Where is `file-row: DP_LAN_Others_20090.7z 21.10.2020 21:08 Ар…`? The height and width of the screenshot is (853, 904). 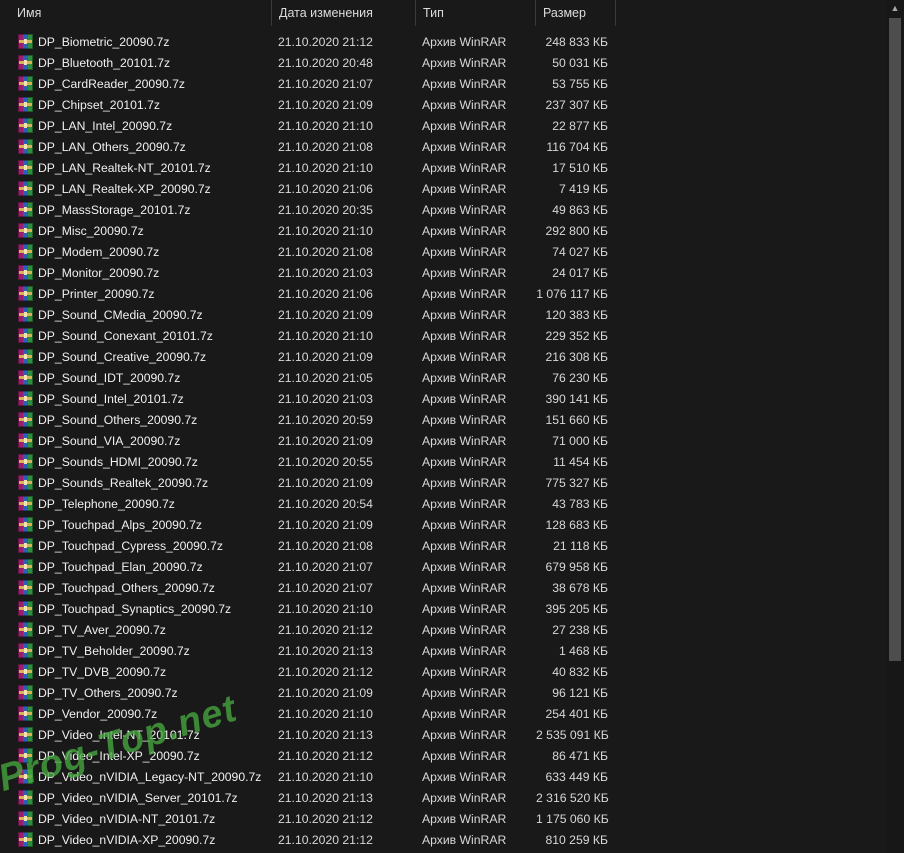
file-row: DP_LAN_Others_20090.7z 21.10.2020 21:08 Ар… is located at coordinates (443, 146).